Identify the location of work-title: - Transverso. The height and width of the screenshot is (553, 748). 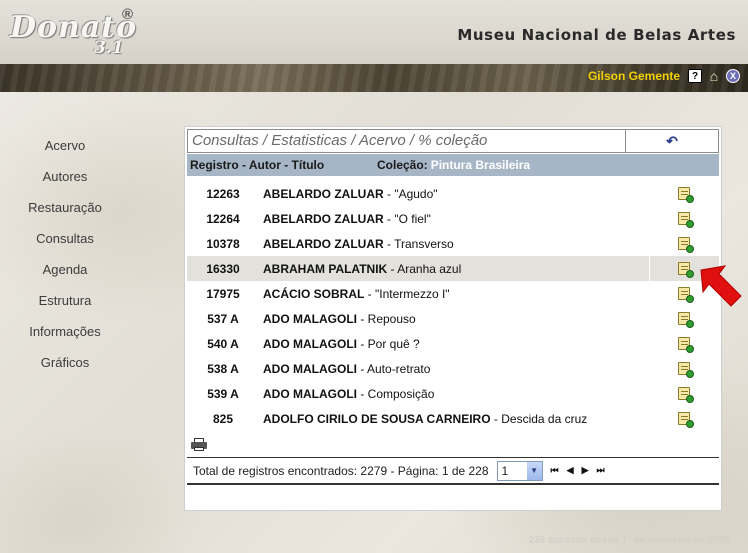
(418, 243).